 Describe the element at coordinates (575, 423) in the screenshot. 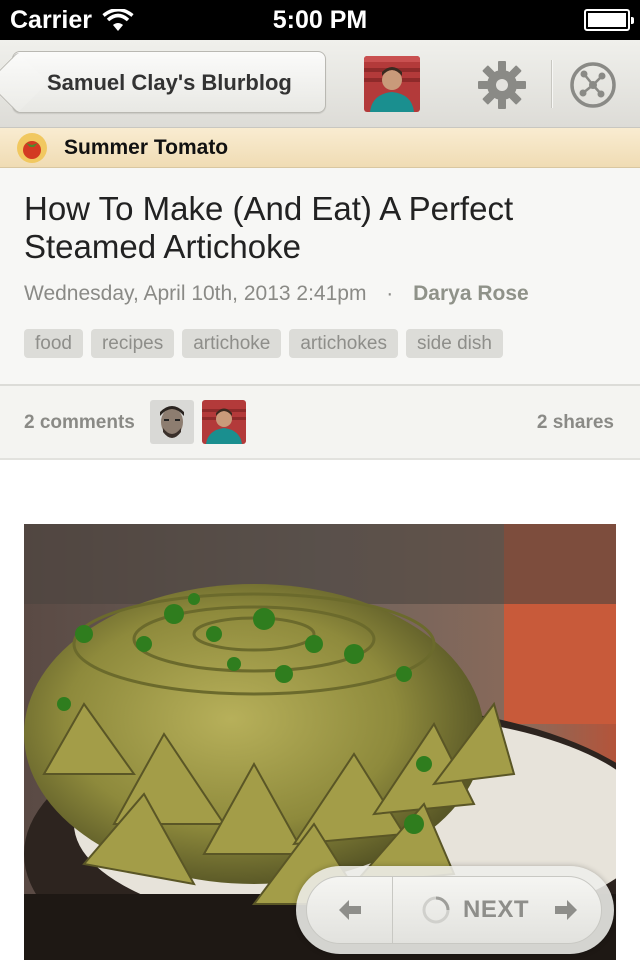

I see `shares-count: 2 shares` at that location.